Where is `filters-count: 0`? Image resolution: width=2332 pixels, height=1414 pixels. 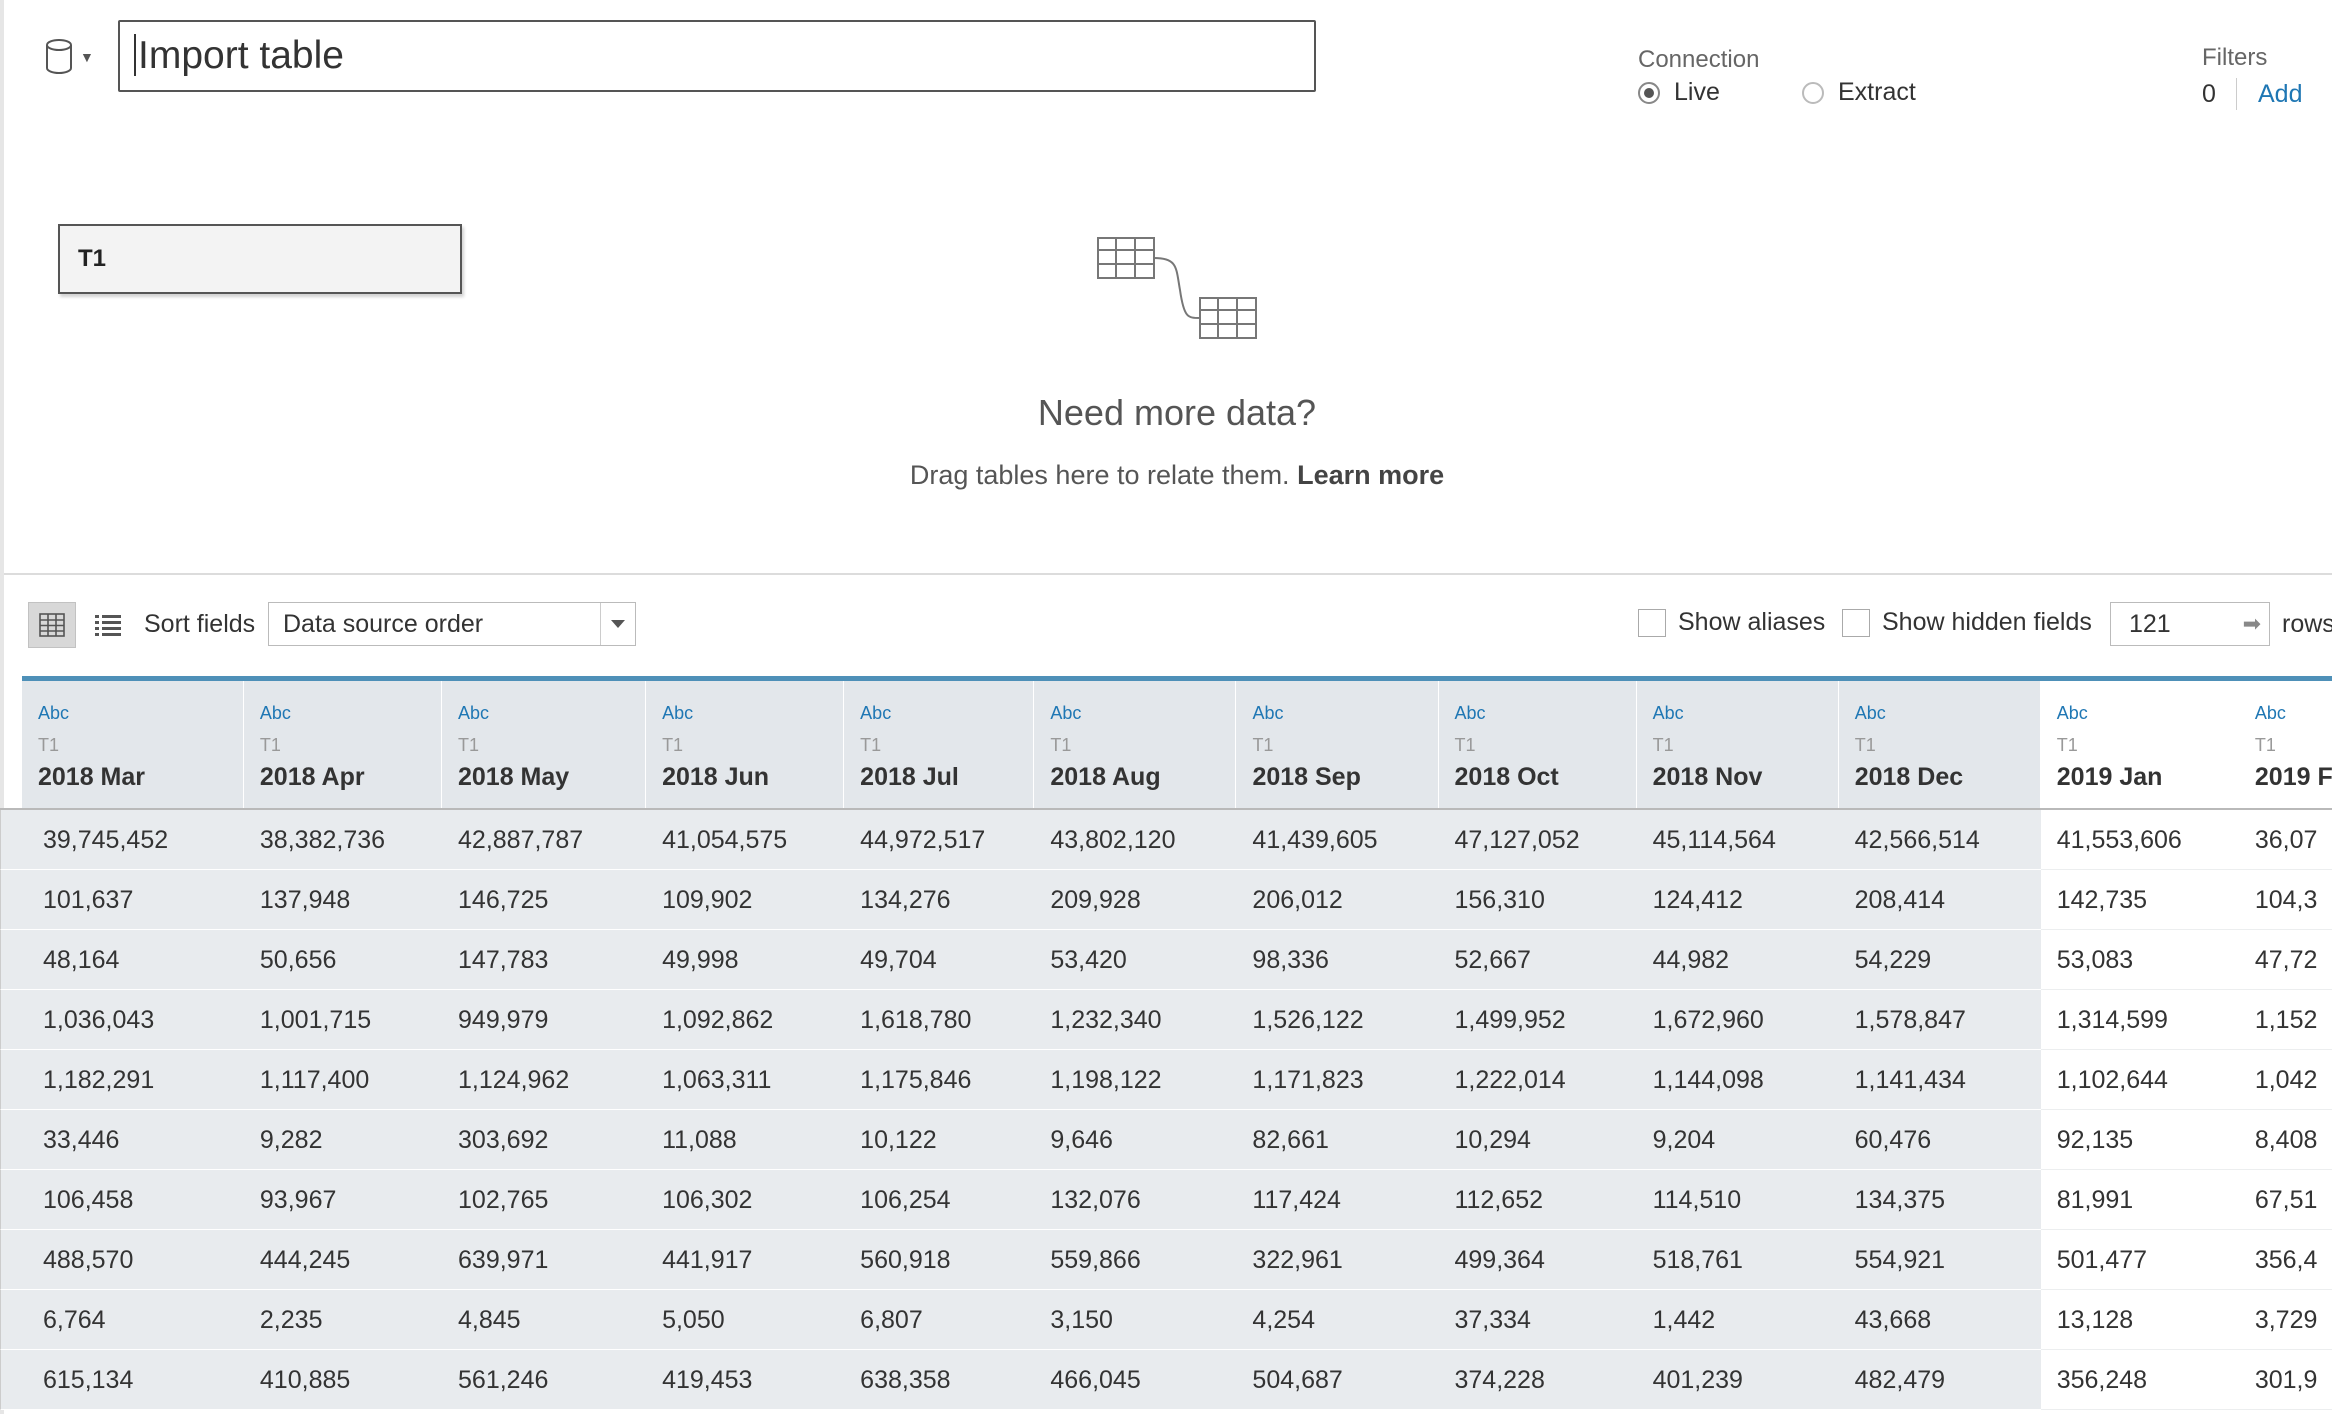
filters-count: 0 is located at coordinates (2209, 94).